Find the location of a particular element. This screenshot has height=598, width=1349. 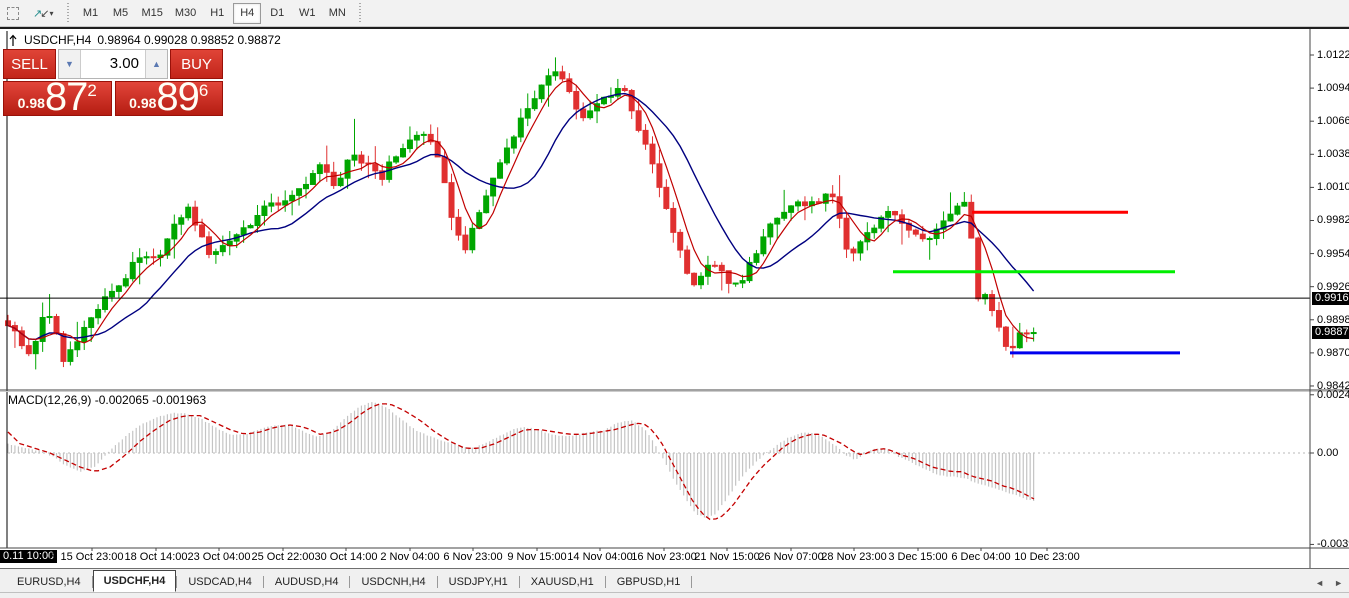

chart-ohlc-values: 0.98964 0.99028 0.98852 0.98872 is located at coordinates (189, 40).